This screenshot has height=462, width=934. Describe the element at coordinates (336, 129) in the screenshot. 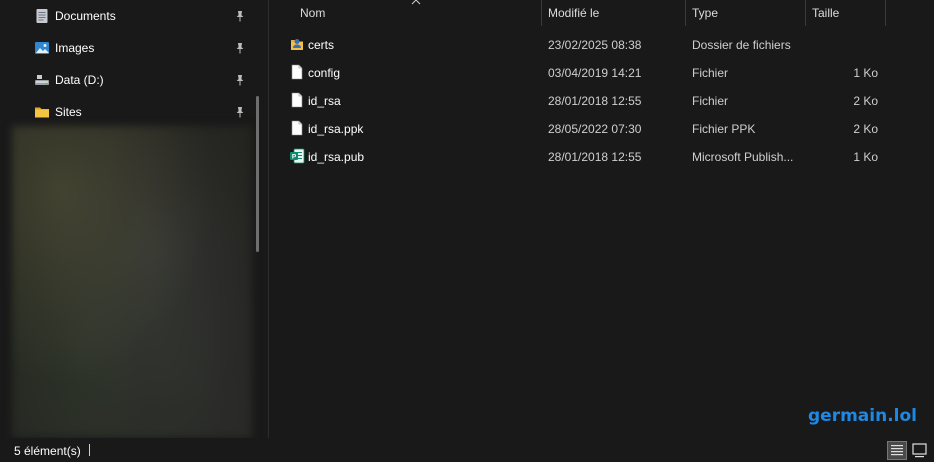

I see `file-name: id_rsa.ppk` at that location.